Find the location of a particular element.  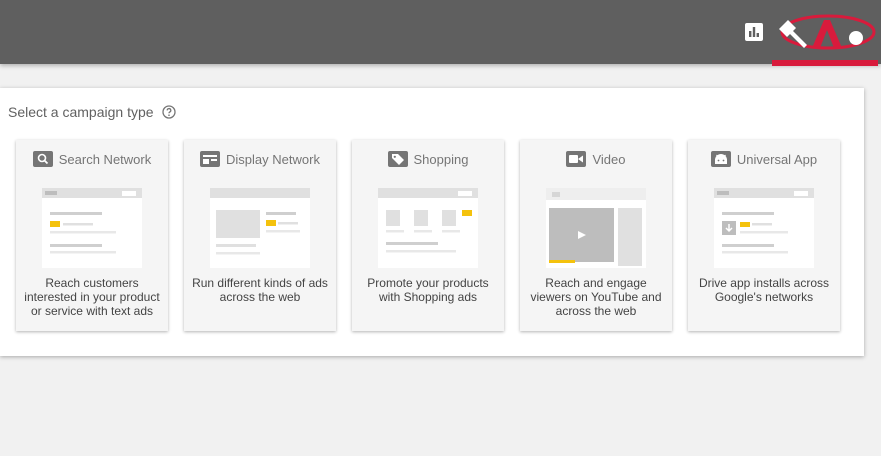

watermark-logo is located at coordinates (825, 40).